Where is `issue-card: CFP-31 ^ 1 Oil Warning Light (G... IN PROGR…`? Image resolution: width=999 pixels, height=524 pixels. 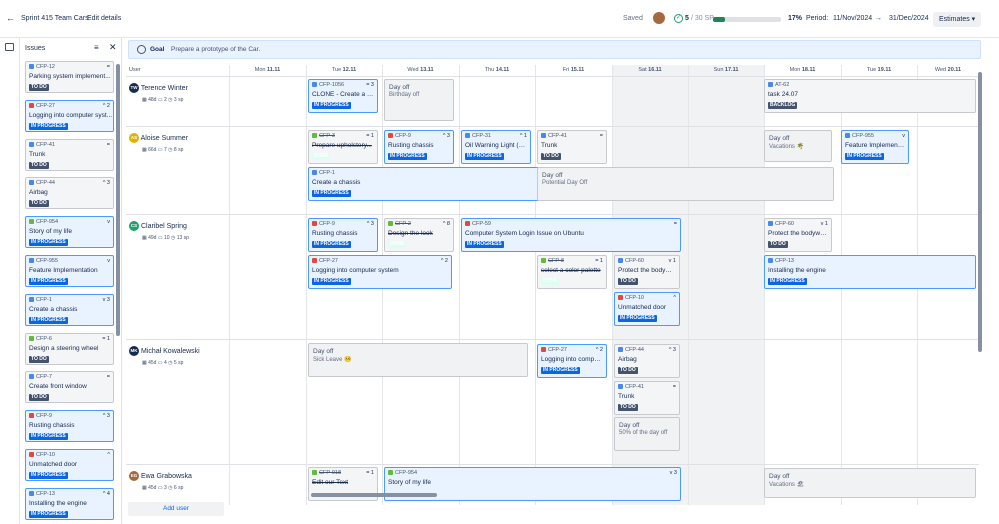
issue-card: CFP-31 ^ 1 Oil Warning Light (G... IN PROGR… is located at coordinates (496, 147).